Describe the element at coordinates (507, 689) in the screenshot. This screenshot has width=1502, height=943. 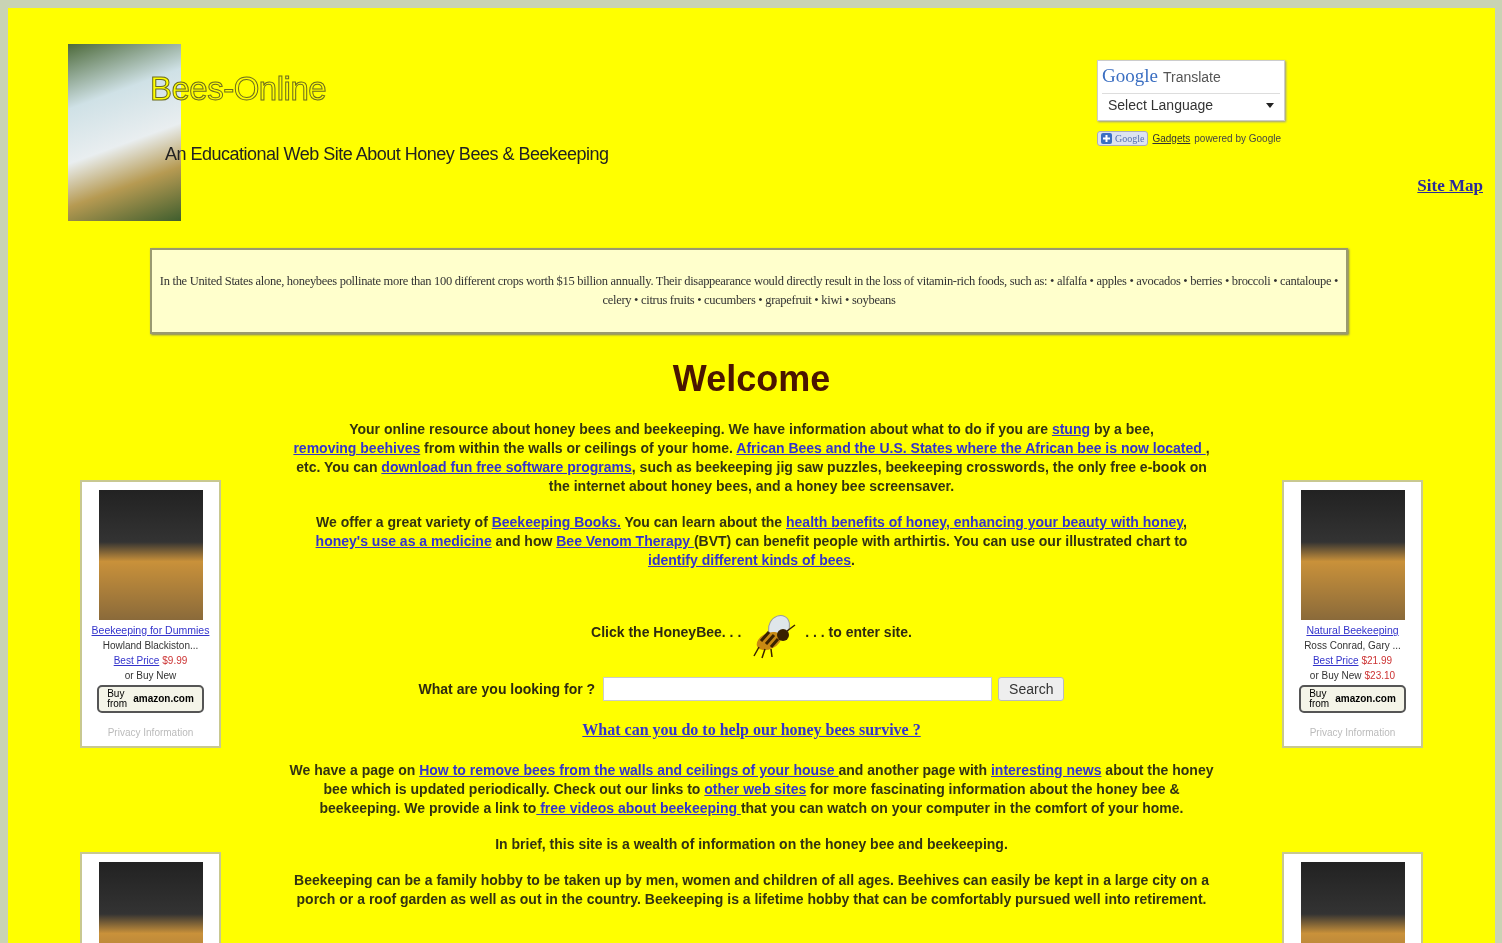
I see `search-label: What are you looking for ?` at that location.